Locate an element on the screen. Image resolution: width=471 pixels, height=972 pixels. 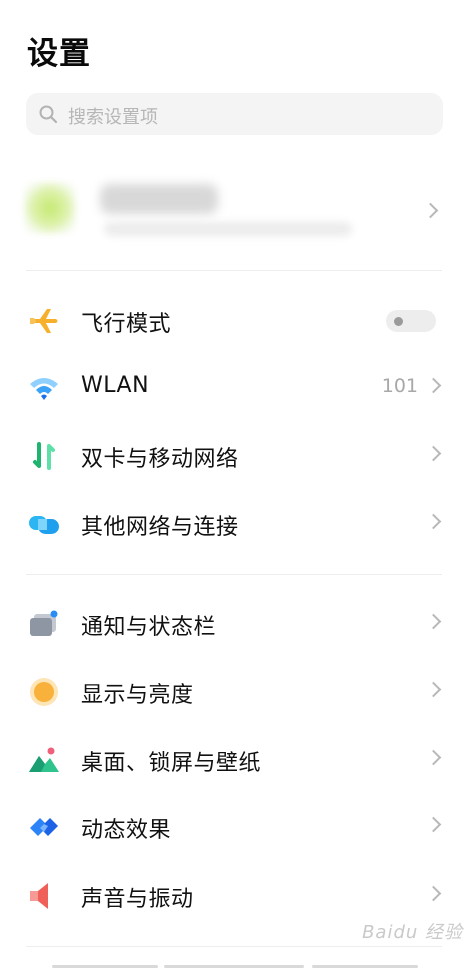
setting-dual-sim: 双卡与移动网络 is located at coordinates (235, 456).